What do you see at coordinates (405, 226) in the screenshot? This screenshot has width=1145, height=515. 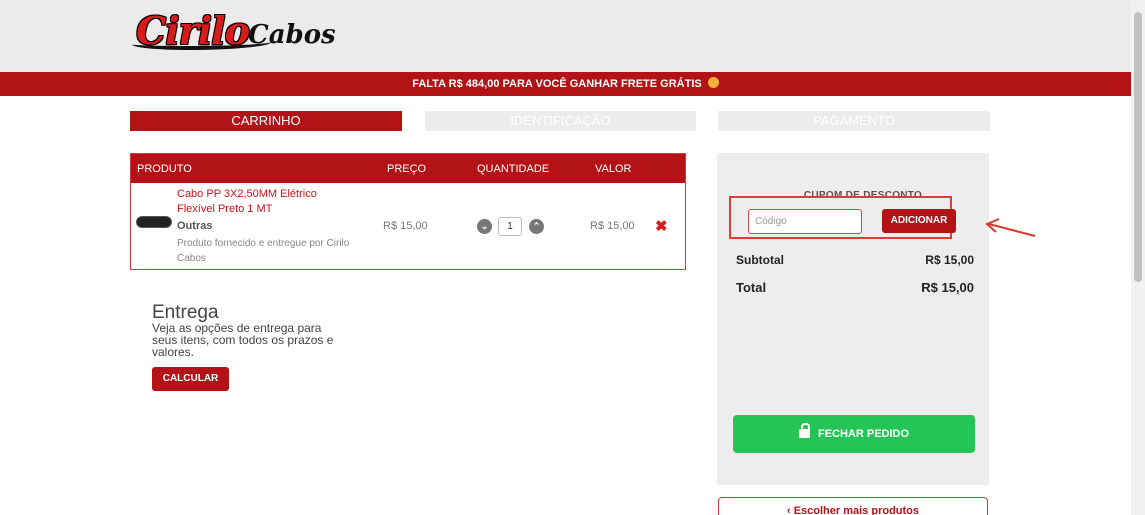 I see `product-price: R$ 15,00` at bounding box center [405, 226].